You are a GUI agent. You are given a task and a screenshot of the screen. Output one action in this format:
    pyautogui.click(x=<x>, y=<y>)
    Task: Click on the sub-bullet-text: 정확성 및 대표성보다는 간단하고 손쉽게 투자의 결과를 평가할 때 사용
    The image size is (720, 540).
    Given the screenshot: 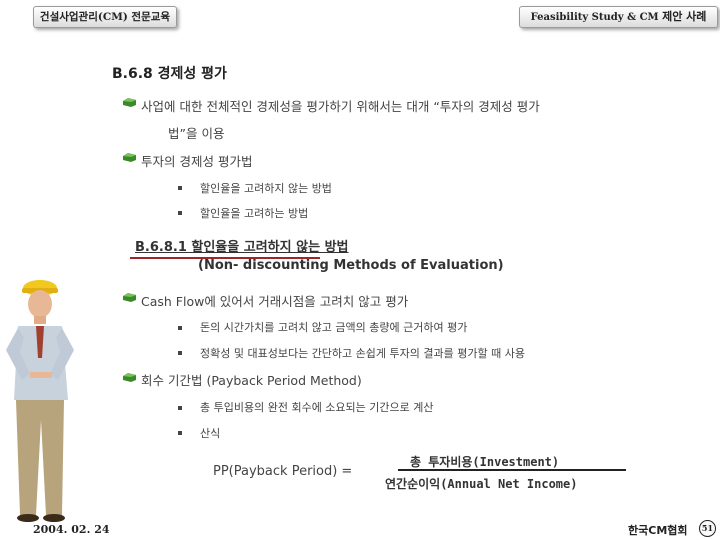 What is the action you would take?
    pyautogui.click(x=362, y=353)
    